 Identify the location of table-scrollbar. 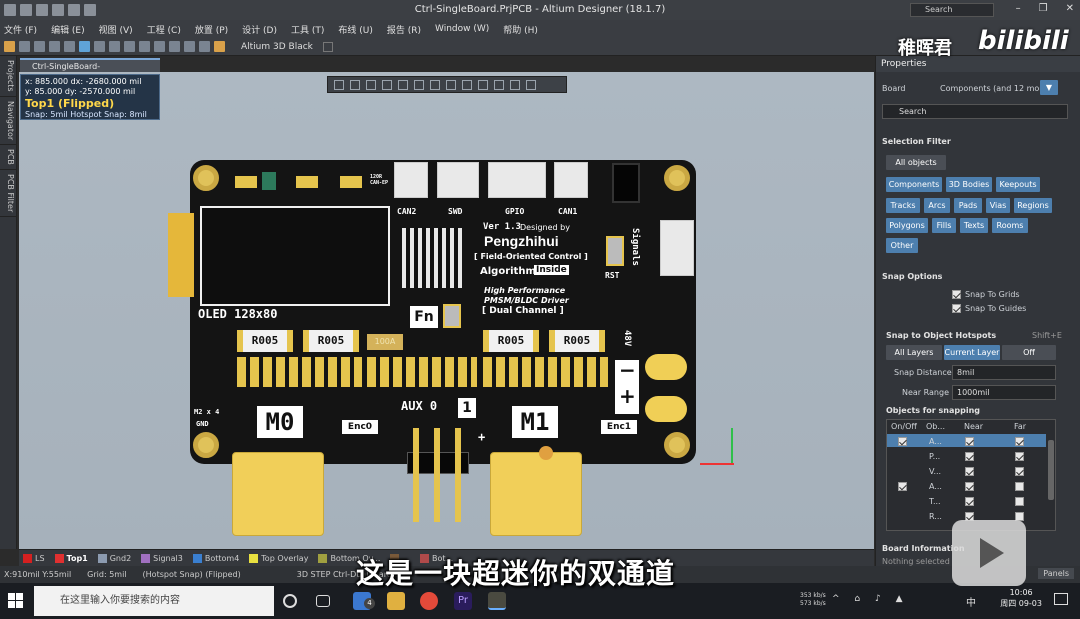
(1051, 470).